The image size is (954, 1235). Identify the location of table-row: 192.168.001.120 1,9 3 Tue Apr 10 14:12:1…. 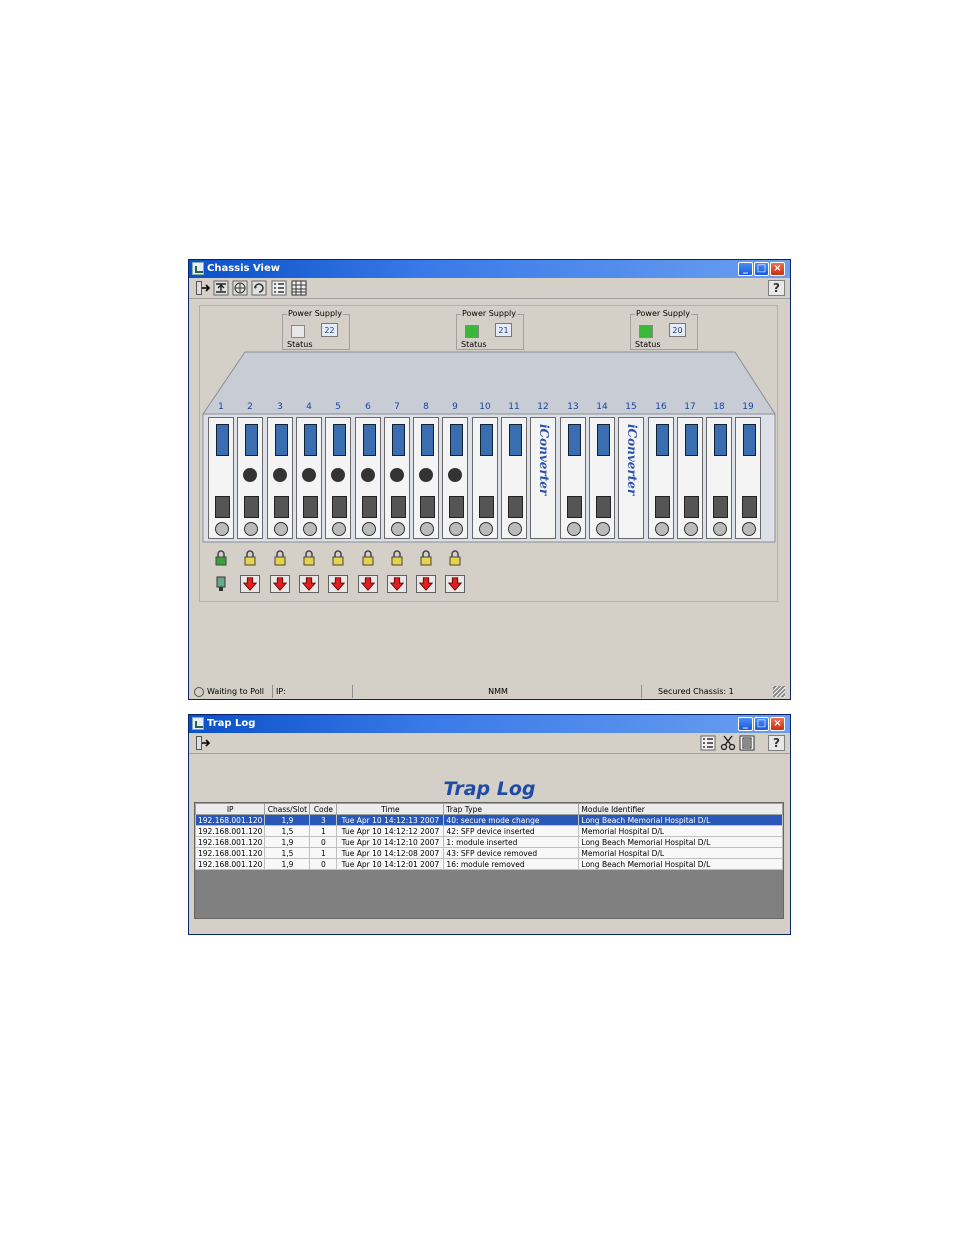
(488, 820).